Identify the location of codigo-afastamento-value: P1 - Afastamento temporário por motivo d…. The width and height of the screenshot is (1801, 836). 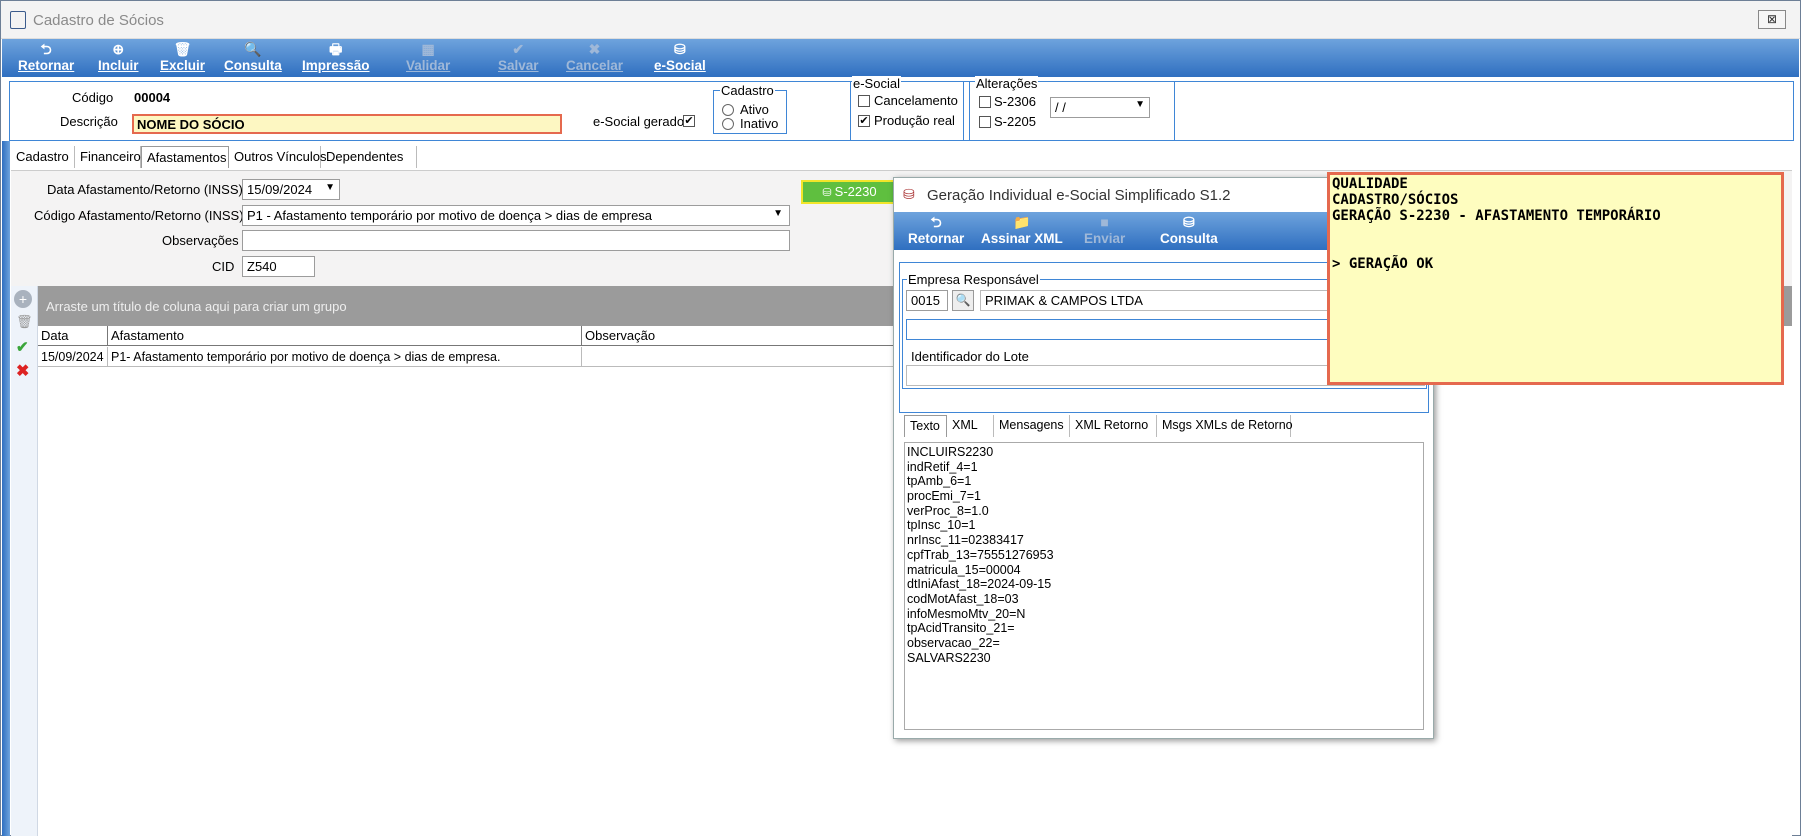
(450, 215).